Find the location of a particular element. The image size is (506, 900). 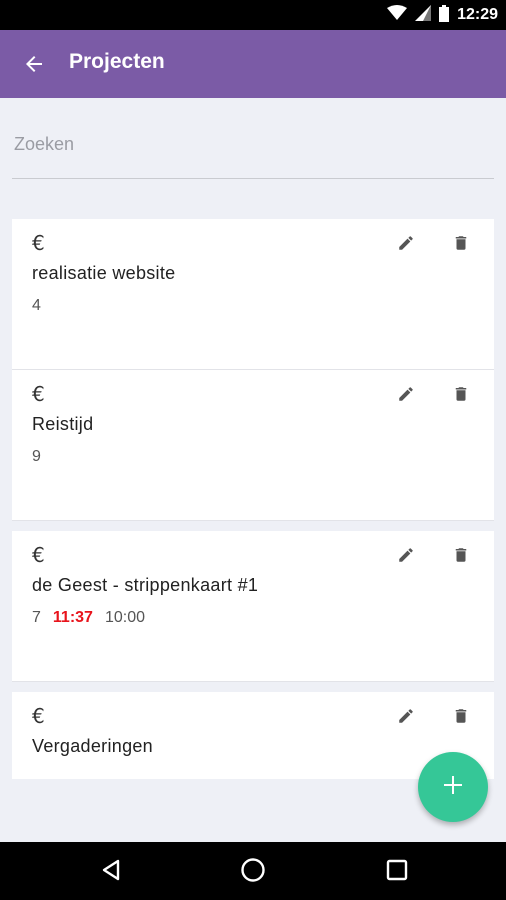

project-name: Reistijd is located at coordinates (63, 424).